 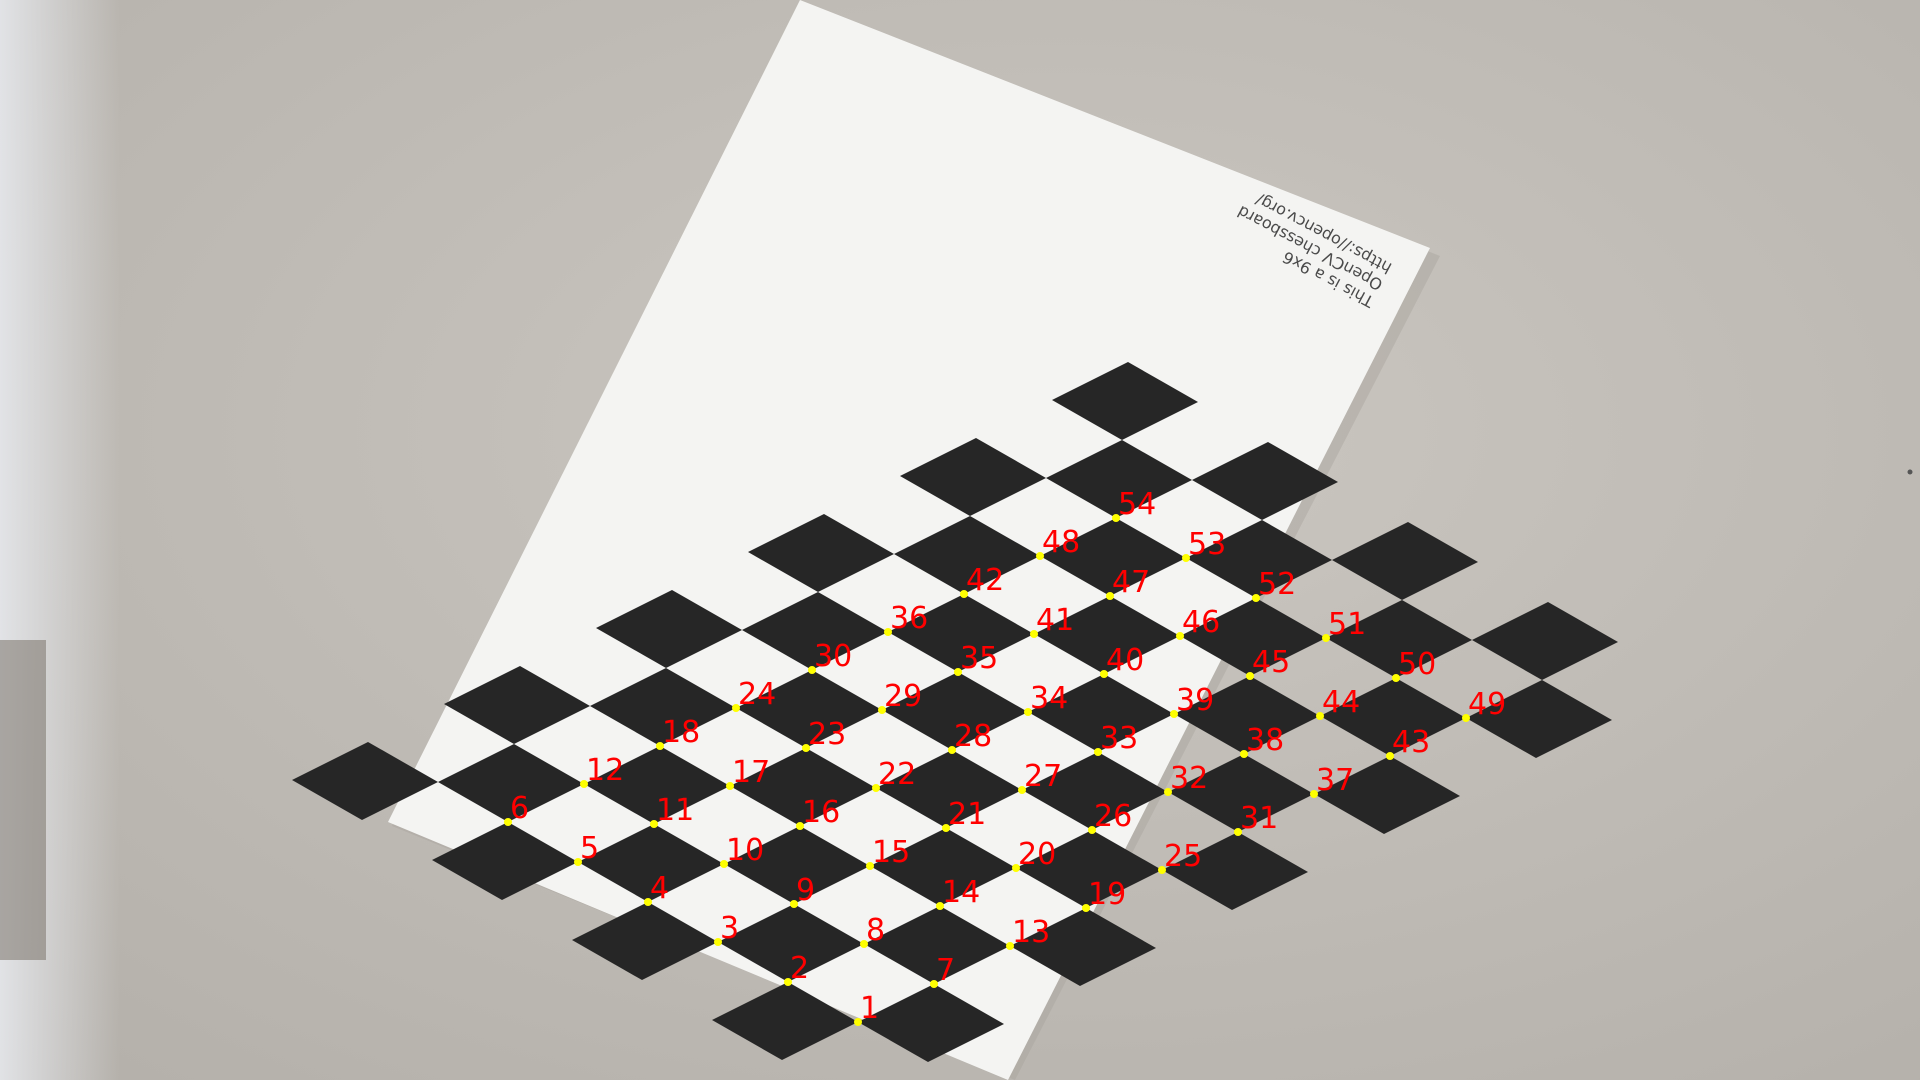 I want to click on corner-label: 11, so click(x=675, y=810).